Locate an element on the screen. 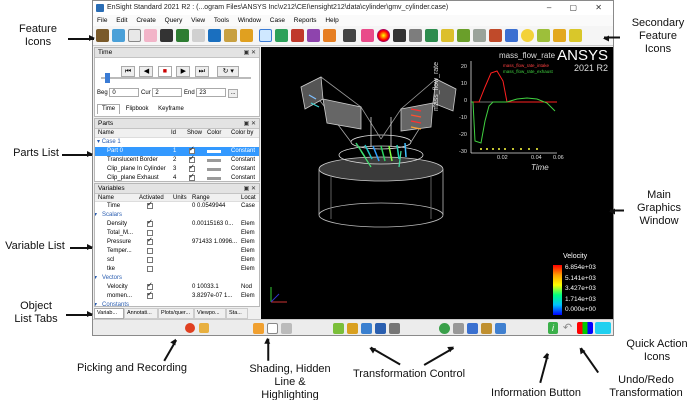  variable-row: Density 0.00115163 0... Elem is located at coordinates (177, 223).